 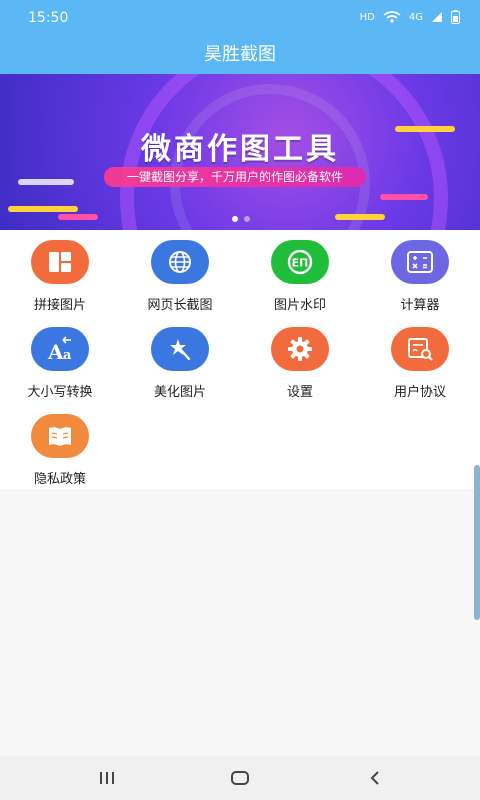 I want to click on tool-privacy-policy: 隐私政策, so click(x=60, y=447).